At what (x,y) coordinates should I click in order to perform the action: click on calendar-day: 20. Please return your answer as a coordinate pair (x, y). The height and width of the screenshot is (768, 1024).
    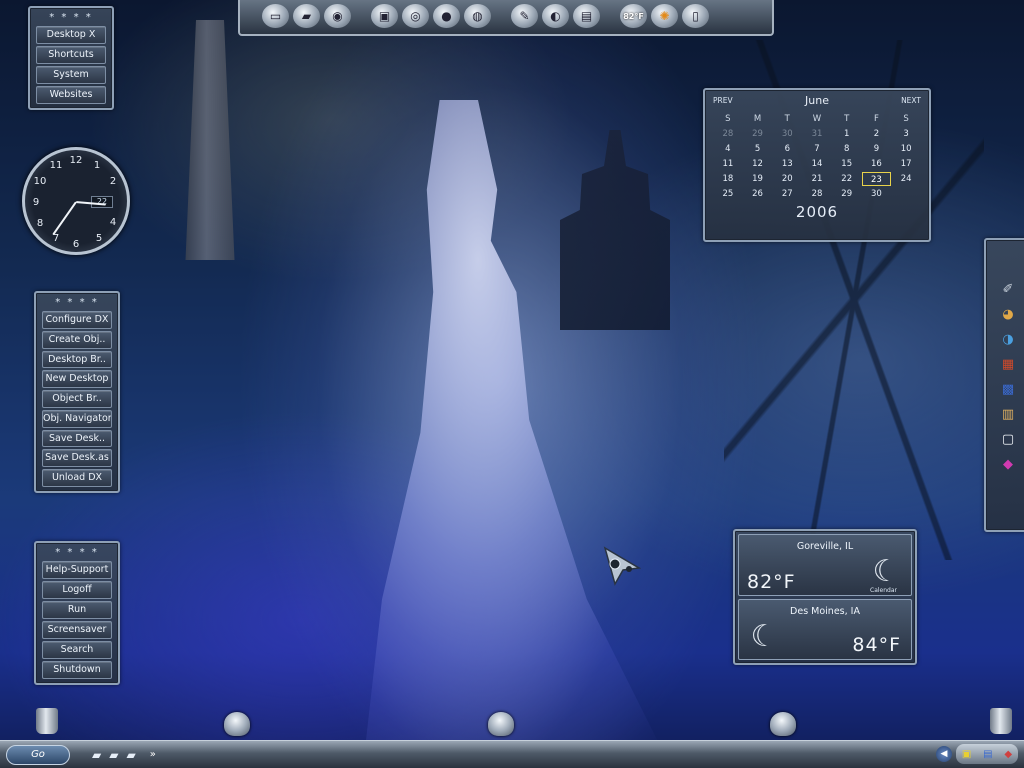
    Looking at the image, I should click on (787, 179).